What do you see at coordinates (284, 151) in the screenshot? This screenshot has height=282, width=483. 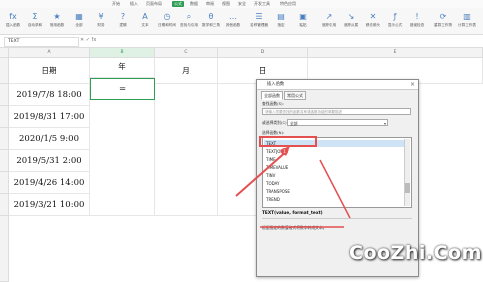 I see `step-badge: 1` at bounding box center [284, 151].